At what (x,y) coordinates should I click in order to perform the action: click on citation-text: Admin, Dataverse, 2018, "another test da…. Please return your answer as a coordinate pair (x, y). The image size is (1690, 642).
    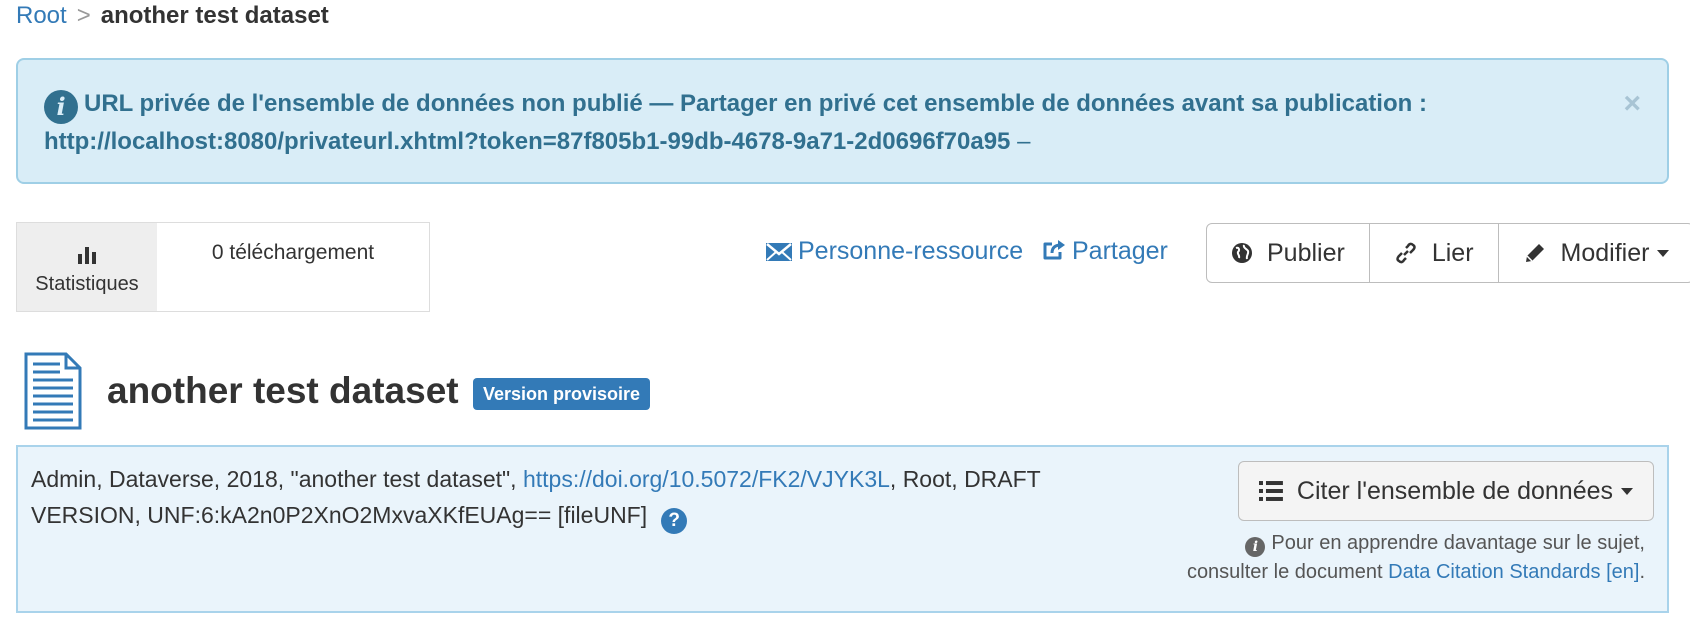
    Looking at the image, I should click on (571, 497).